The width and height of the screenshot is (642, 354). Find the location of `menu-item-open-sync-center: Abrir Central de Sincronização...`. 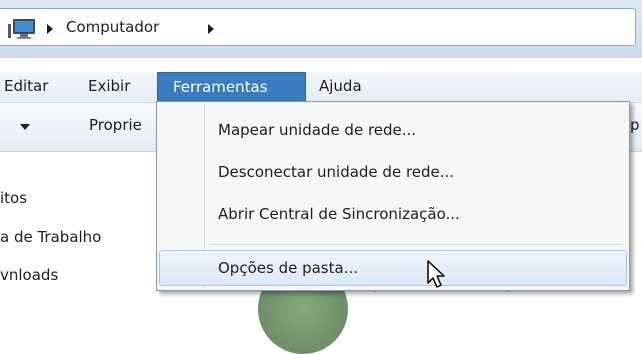

menu-item-open-sync-center: Abrir Central de Sincronização... is located at coordinates (393, 214).